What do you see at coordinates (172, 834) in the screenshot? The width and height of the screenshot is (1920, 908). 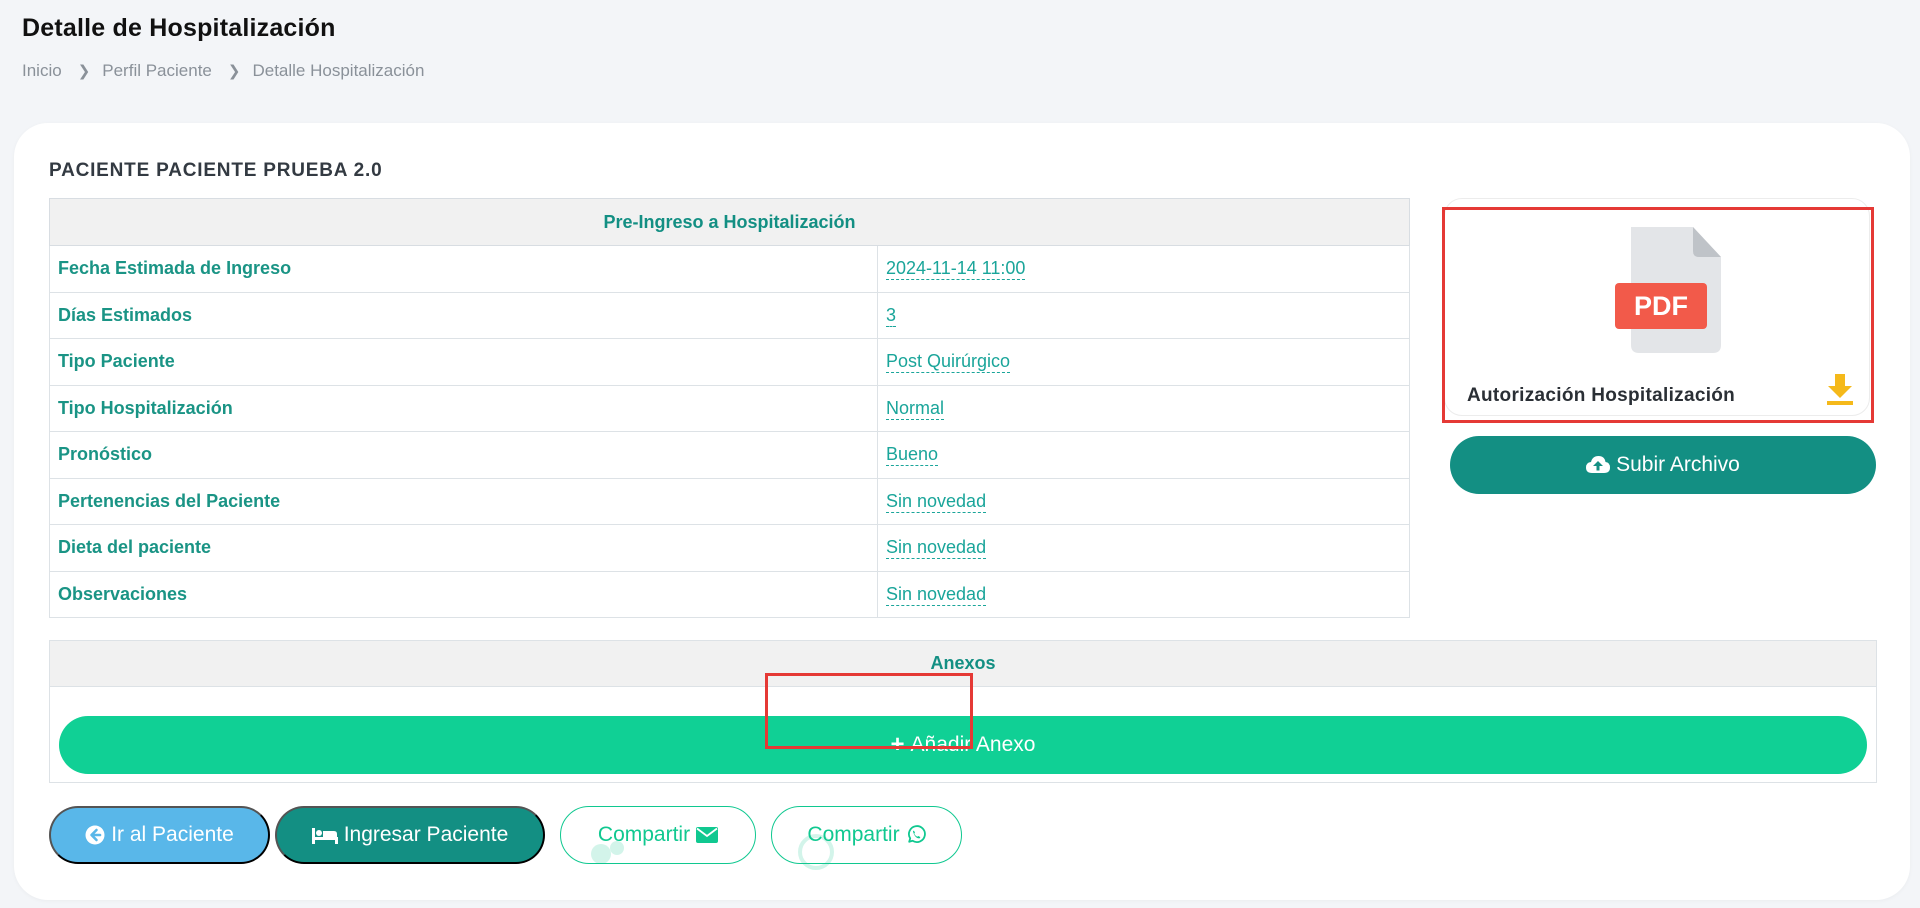 I see `go-to-patient-label: Ir al Paciente` at bounding box center [172, 834].